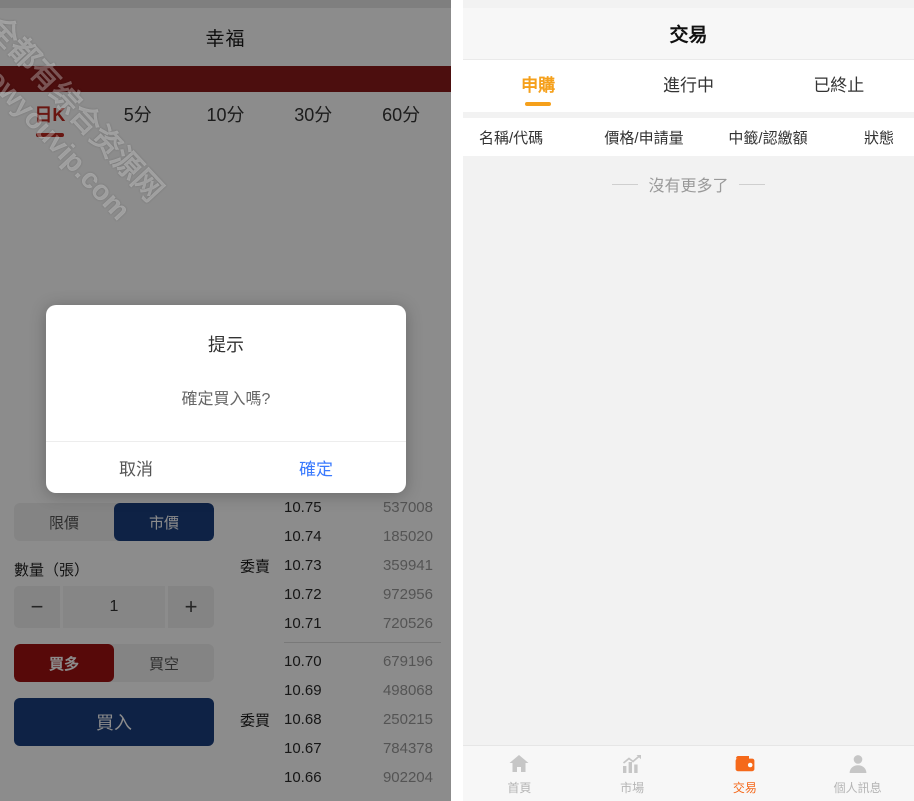 This screenshot has width=914, height=801. Describe the element at coordinates (751, 184) in the screenshot. I see `divider-dash-right` at that location.